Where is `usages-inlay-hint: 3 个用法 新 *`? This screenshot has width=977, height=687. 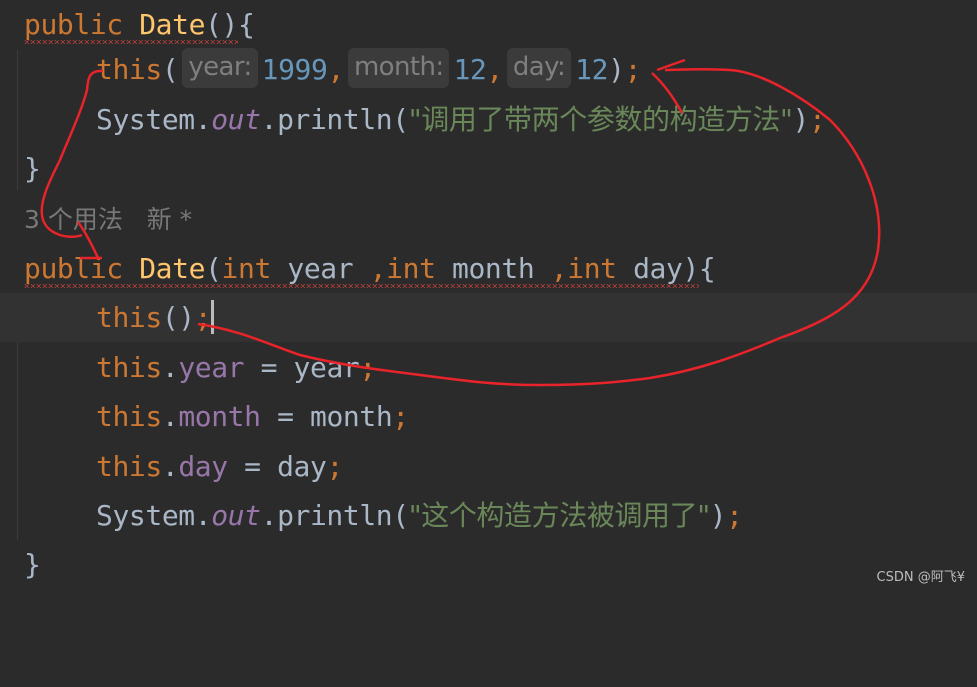
usages-inlay-hint: 3 个用法 新 * is located at coordinates (108, 220).